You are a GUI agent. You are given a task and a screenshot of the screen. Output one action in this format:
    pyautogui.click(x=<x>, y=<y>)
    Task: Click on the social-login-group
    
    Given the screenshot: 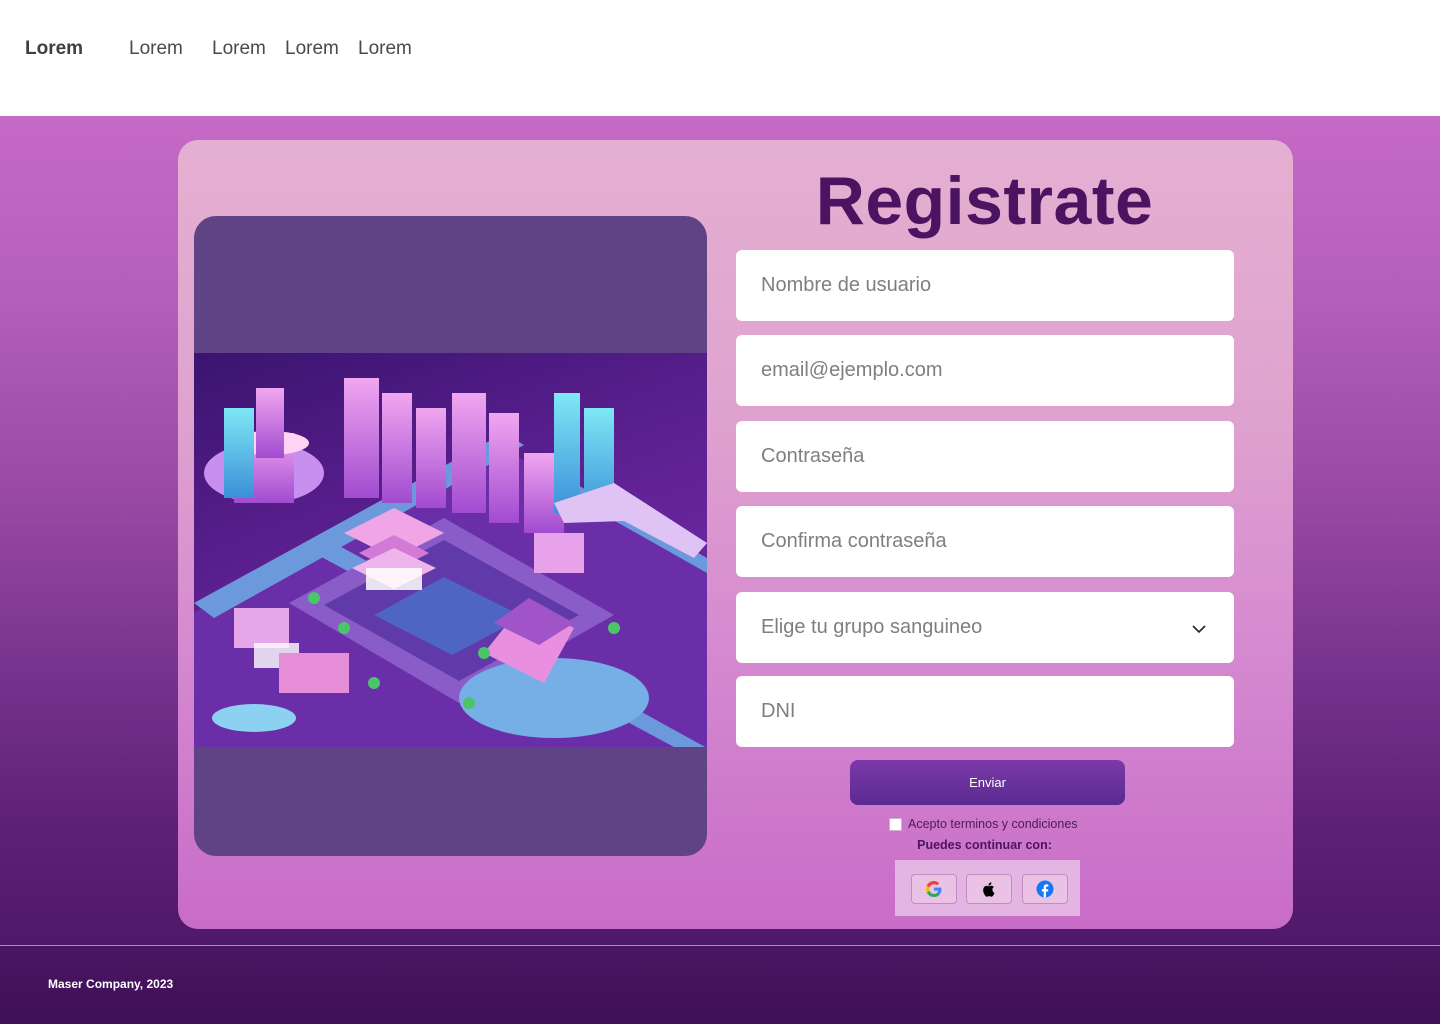 What is the action you would take?
    pyautogui.click(x=987, y=888)
    